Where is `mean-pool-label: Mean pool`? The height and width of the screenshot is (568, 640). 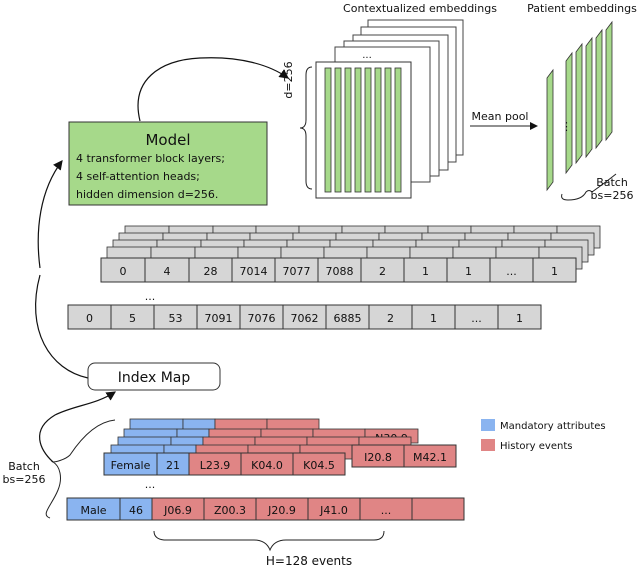
mean-pool-label: Mean pool is located at coordinates (500, 116).